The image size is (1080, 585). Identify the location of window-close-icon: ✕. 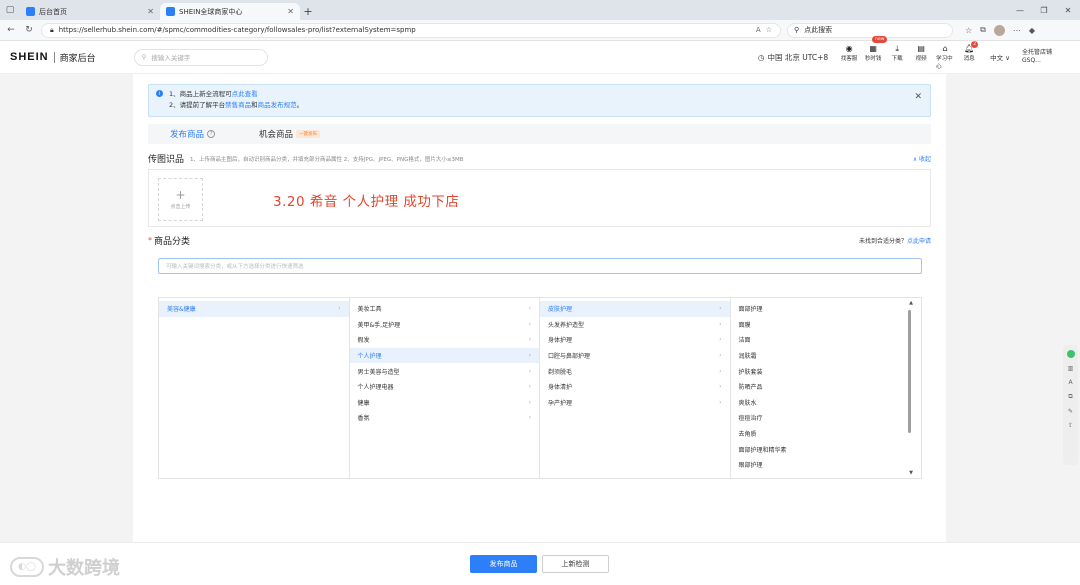
(1068, 10).